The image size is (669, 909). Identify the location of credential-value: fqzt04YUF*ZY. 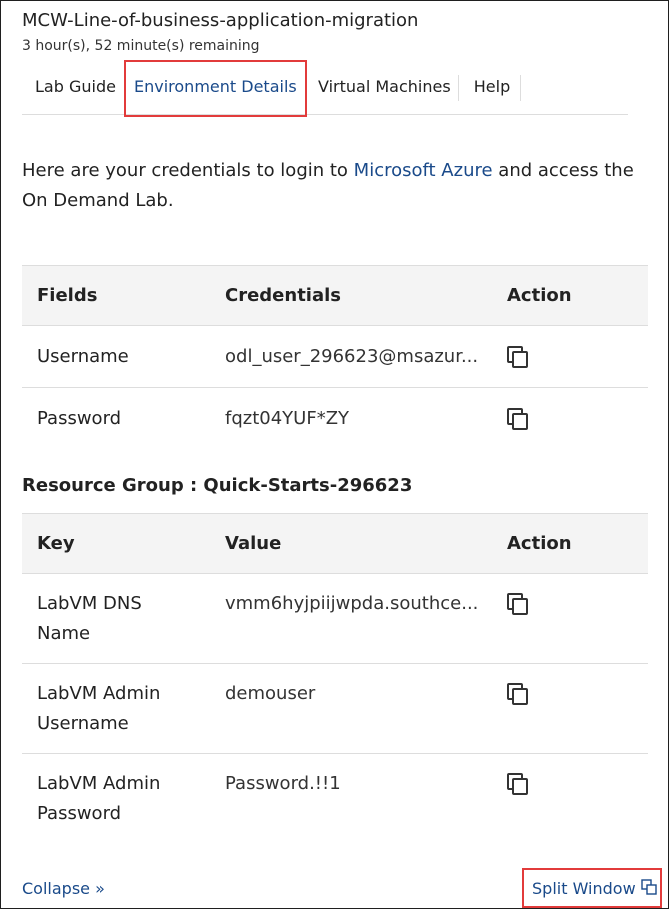
(287, 418).